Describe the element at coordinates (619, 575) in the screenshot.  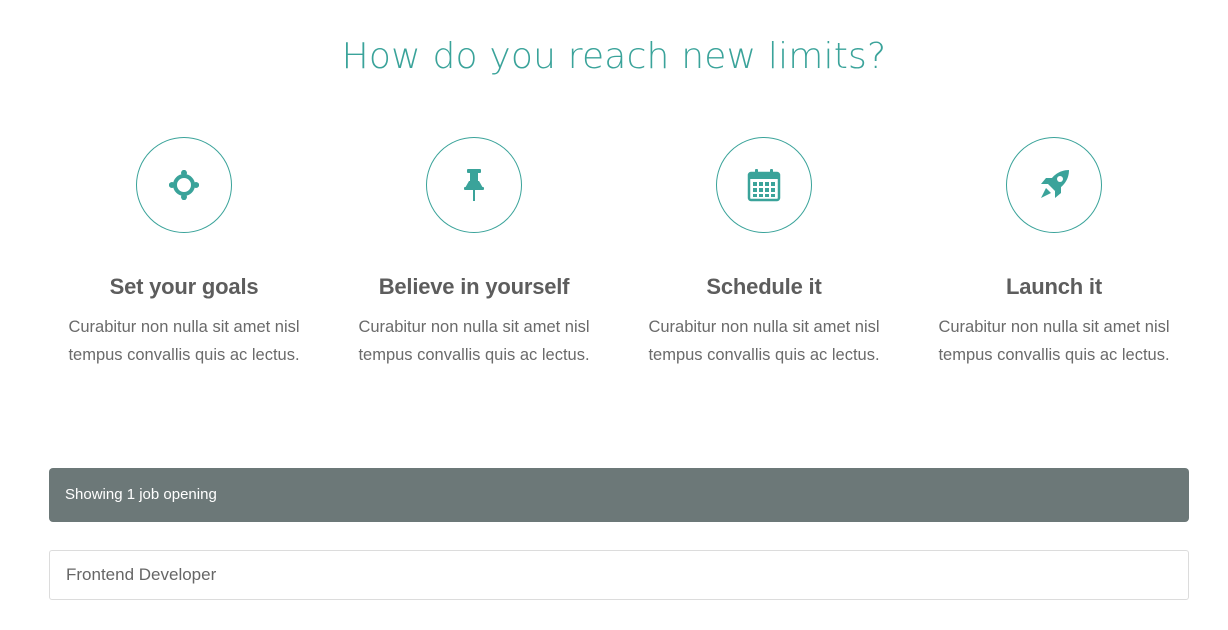
I see `job-opening-item: Frontend Developer` at that location.